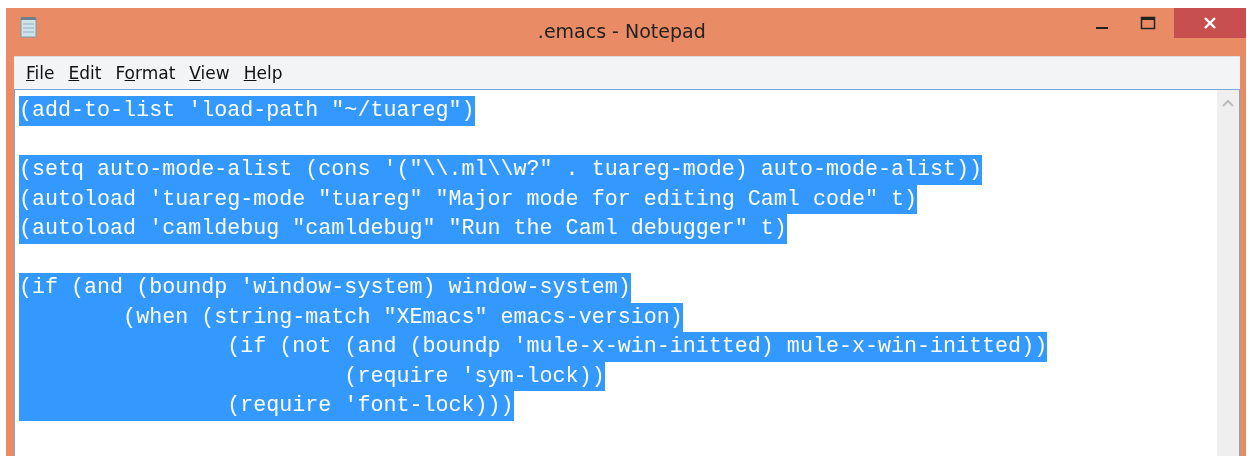 This screenshot has height=456, width=1253. I want to click on menu-item: Help, so click(263, 73).